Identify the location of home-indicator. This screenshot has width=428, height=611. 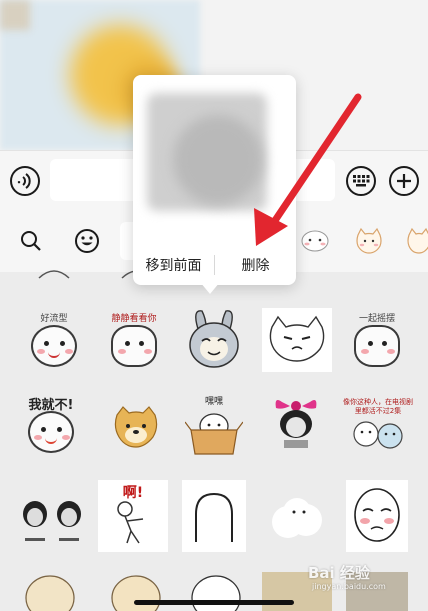
(214, 602).